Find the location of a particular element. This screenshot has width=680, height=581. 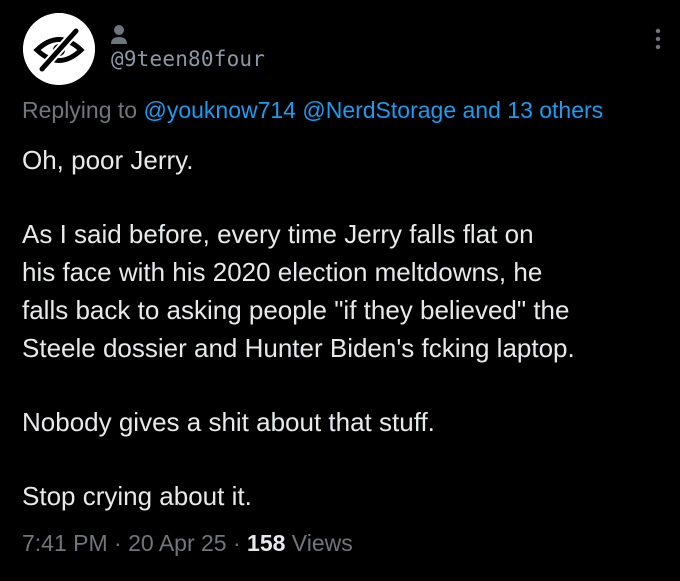

views-label: Views is located at coordinates (322, 543).